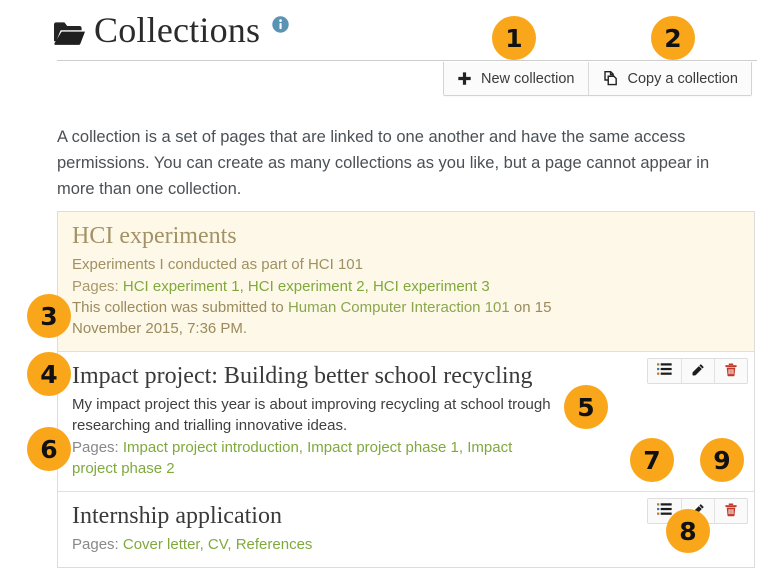 The width and height of the screenshot is (781, 568). I want to click on collection-title: Internship application, so click(177, 516).